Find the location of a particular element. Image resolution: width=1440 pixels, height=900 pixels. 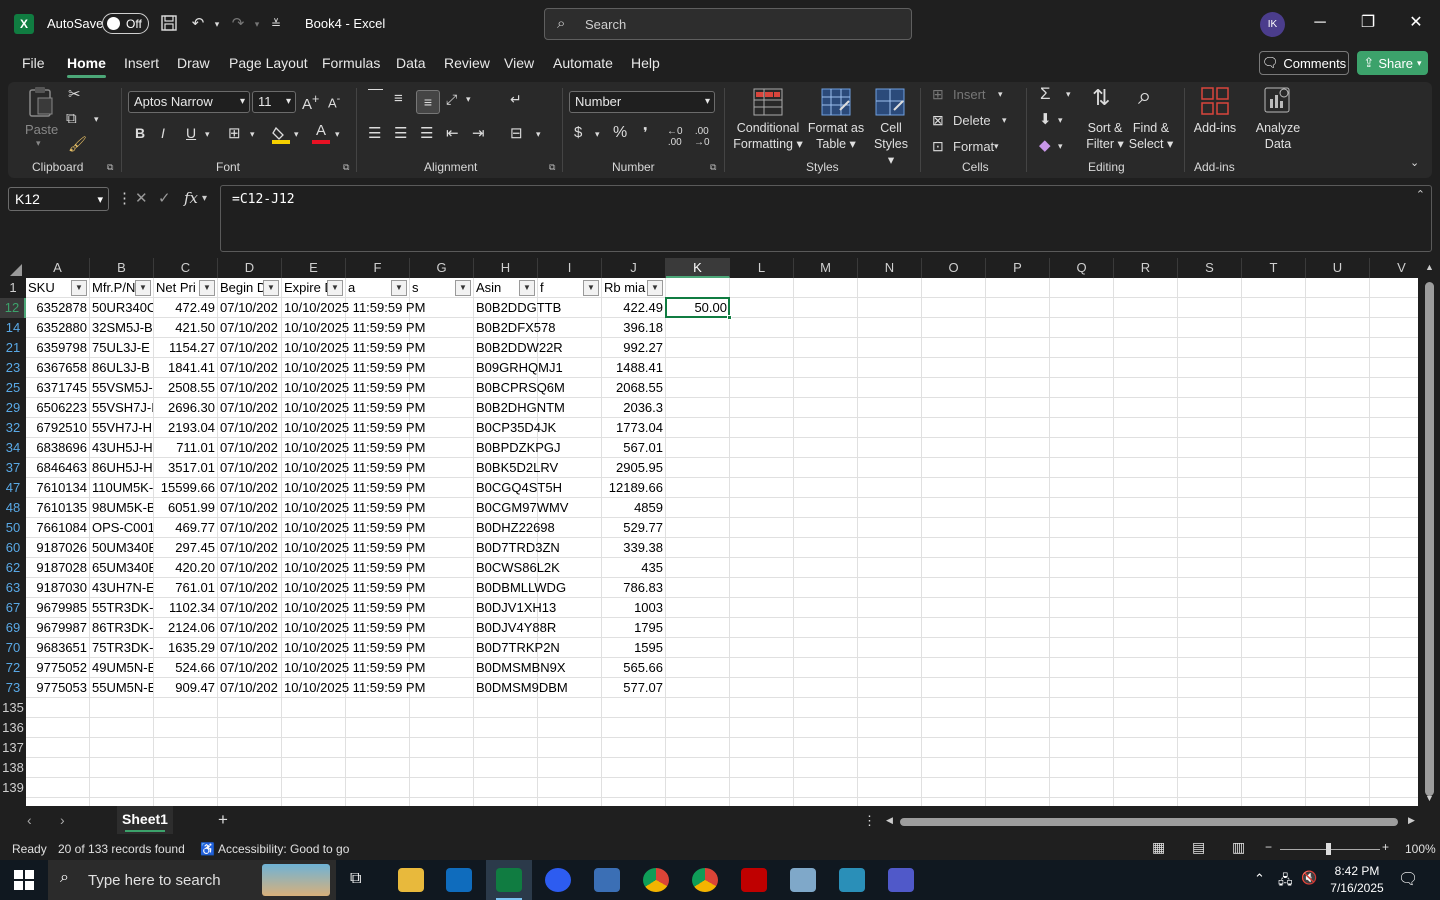

scroll-down-icon: ▼ is located at coordinates (1429, 798).